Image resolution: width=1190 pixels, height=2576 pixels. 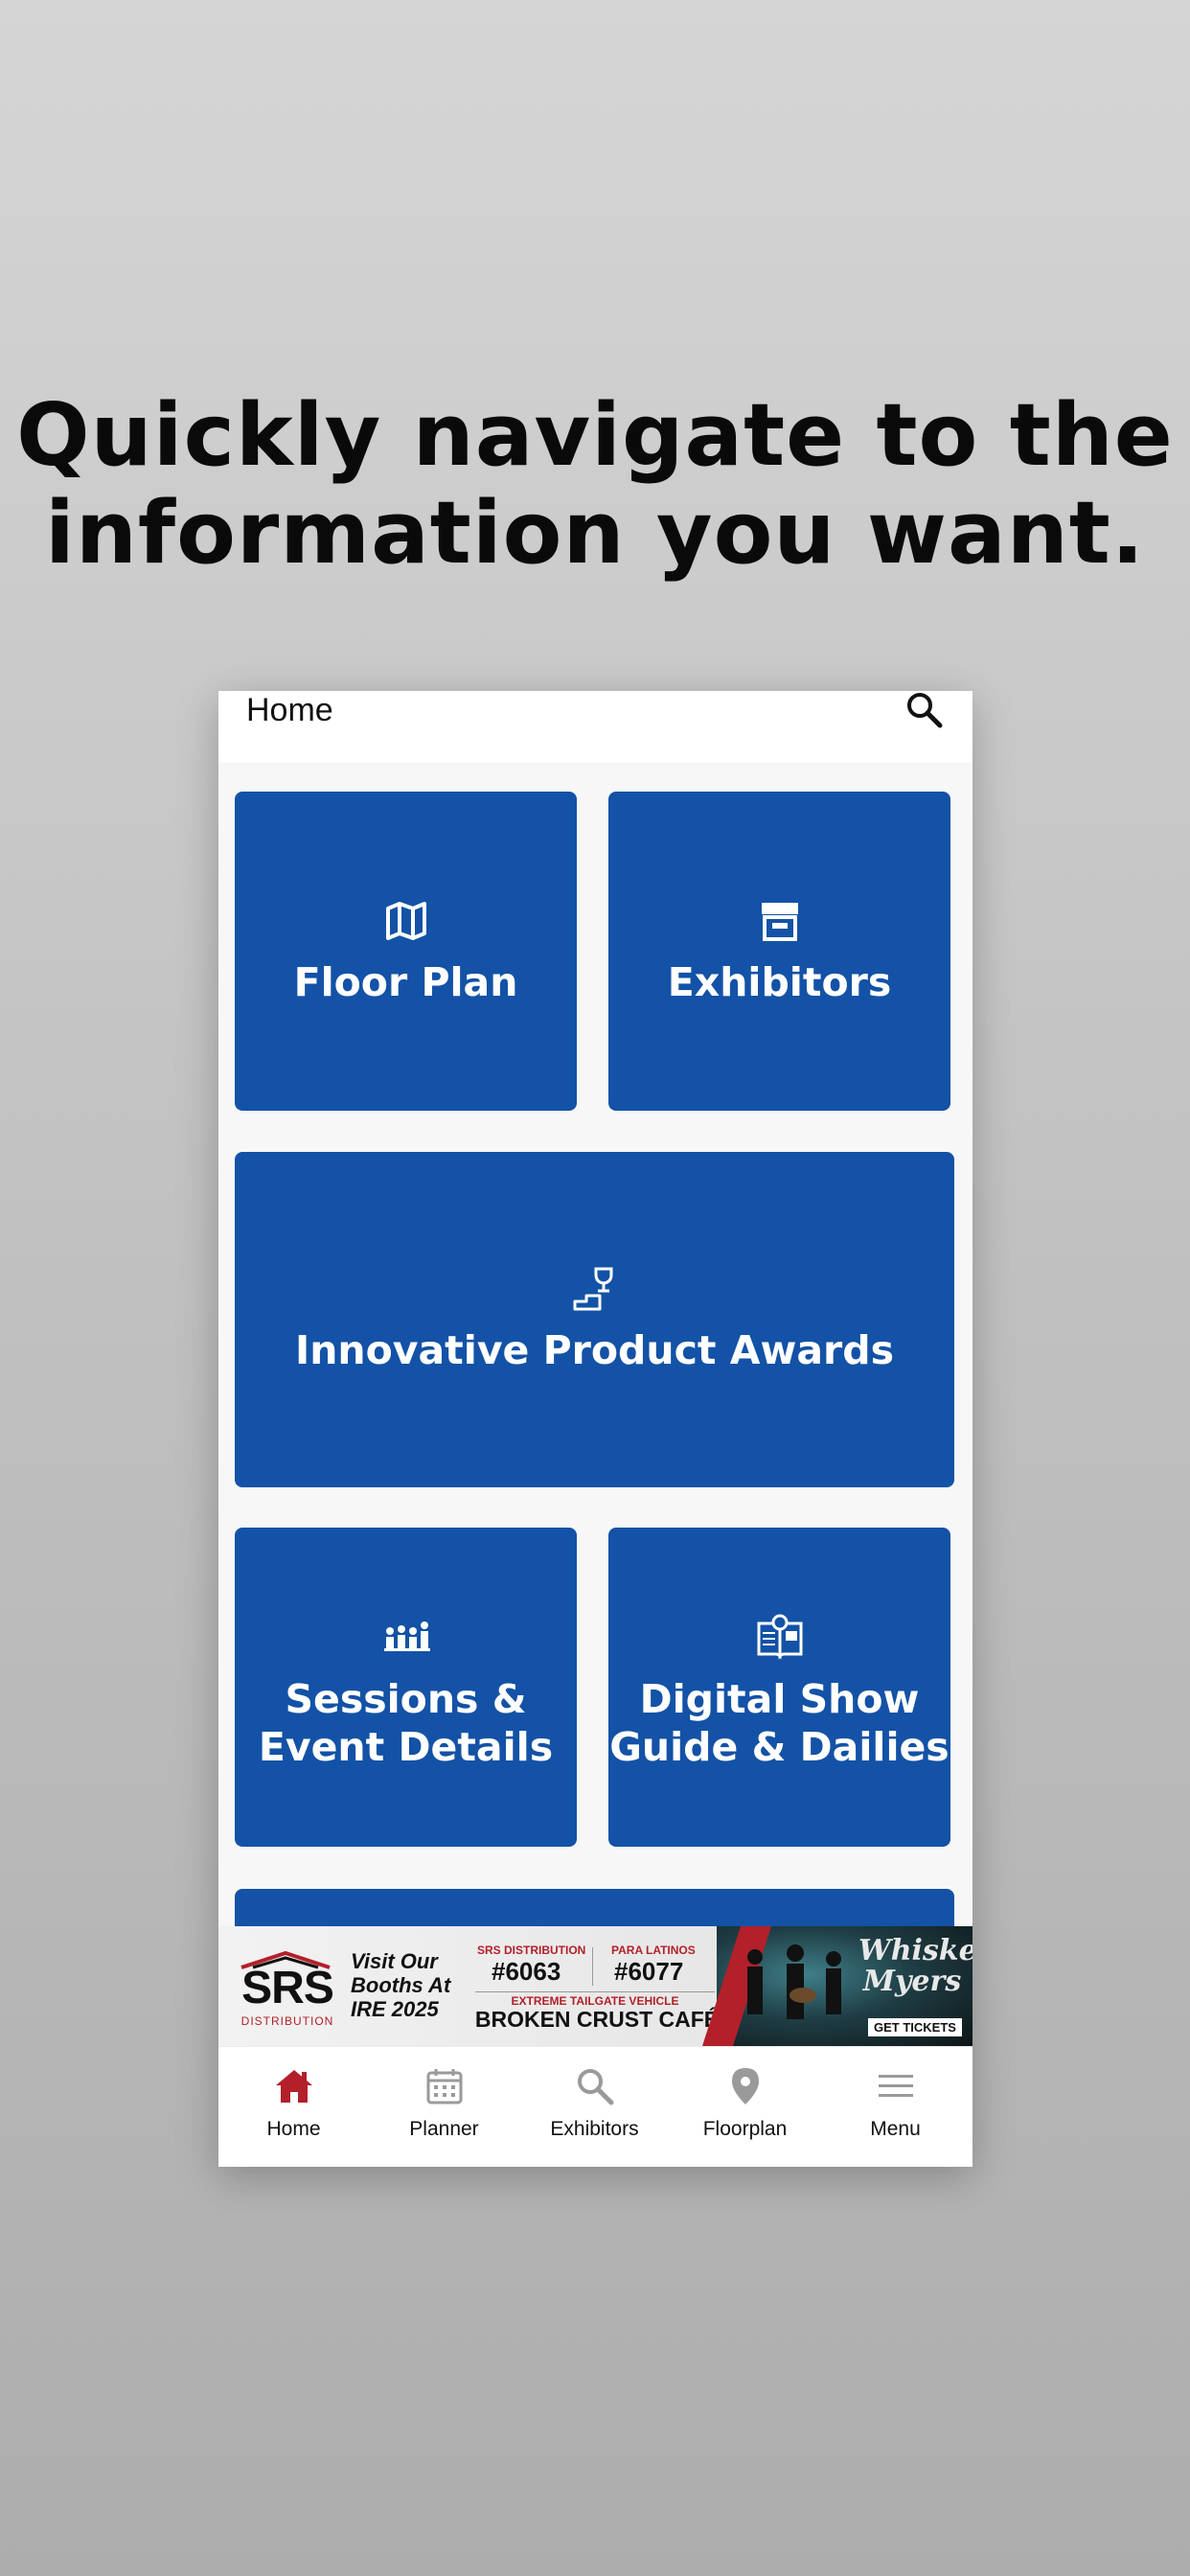 I want to click on page-title: Home, so click(x=289, y=710).